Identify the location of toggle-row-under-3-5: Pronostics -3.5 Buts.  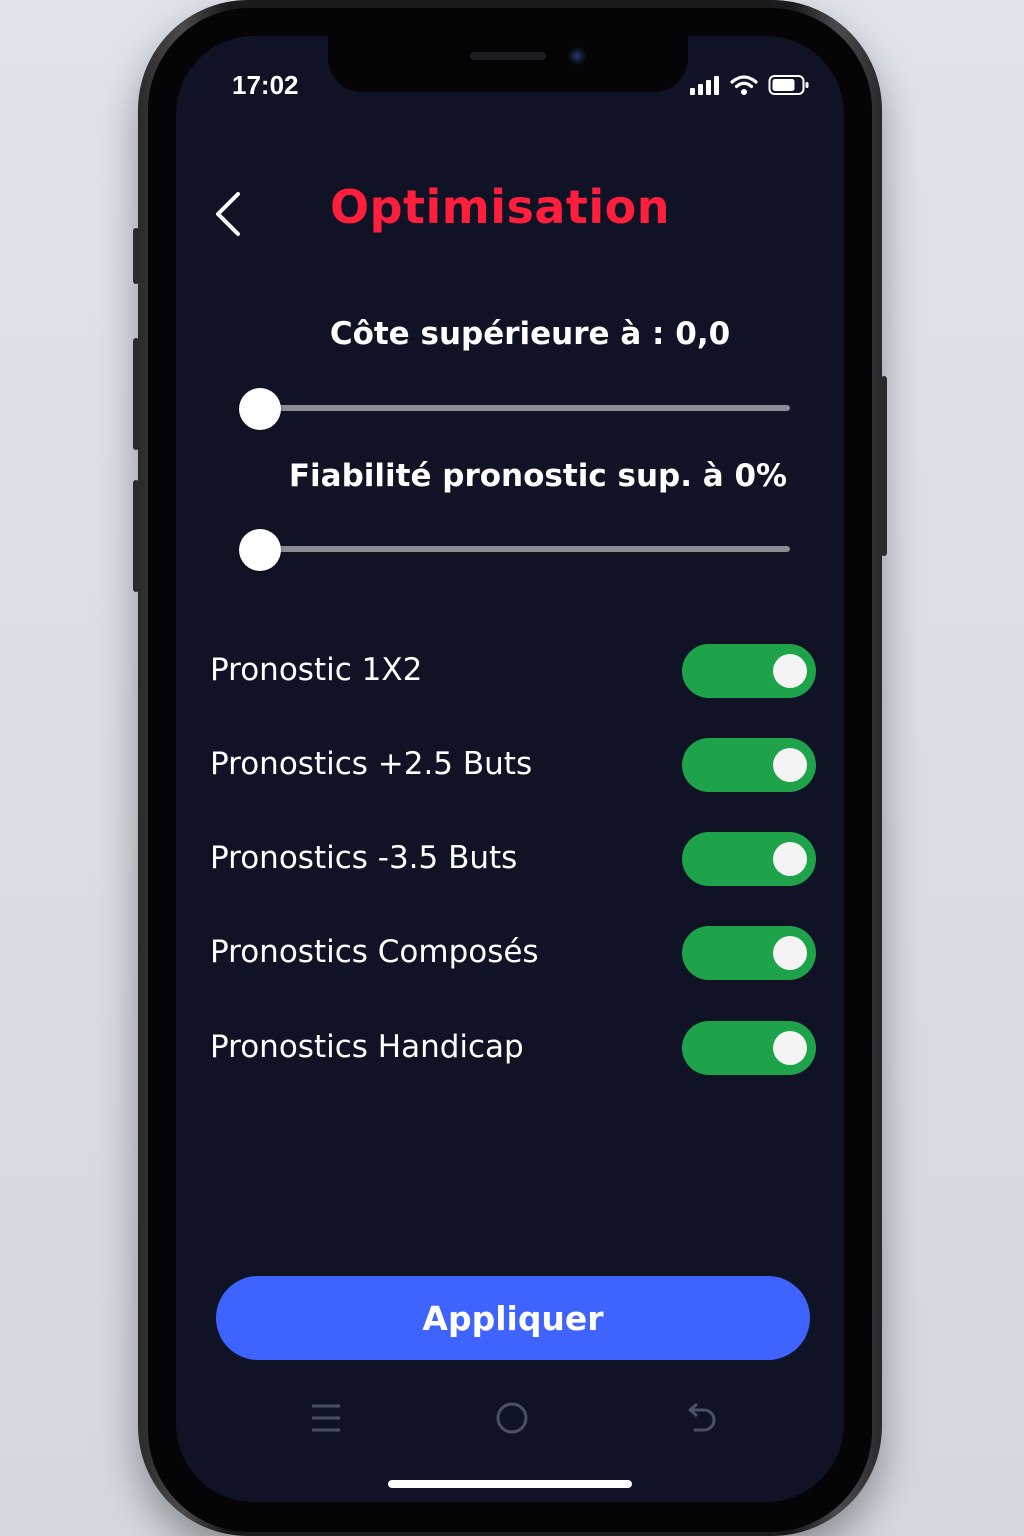
(513, 860).